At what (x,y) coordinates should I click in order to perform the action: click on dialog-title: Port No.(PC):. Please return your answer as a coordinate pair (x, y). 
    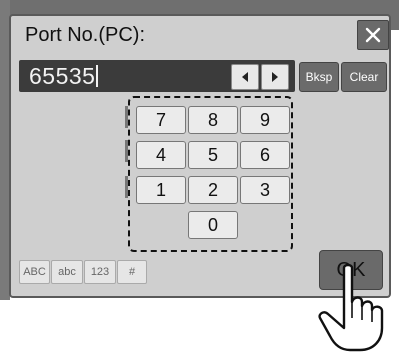
    Looking at the image, I should click on (85, 35).